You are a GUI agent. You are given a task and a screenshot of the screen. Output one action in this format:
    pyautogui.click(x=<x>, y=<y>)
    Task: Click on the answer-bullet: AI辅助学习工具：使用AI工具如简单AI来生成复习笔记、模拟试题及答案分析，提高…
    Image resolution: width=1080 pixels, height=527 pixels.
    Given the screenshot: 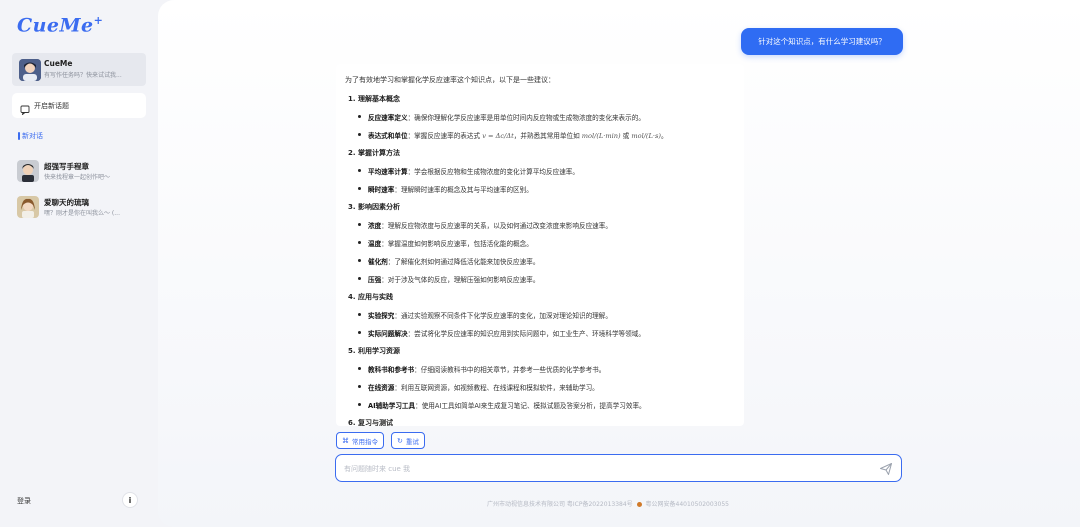 What is the action you would take?
    pyautogui.click(x=502, y=405)
    